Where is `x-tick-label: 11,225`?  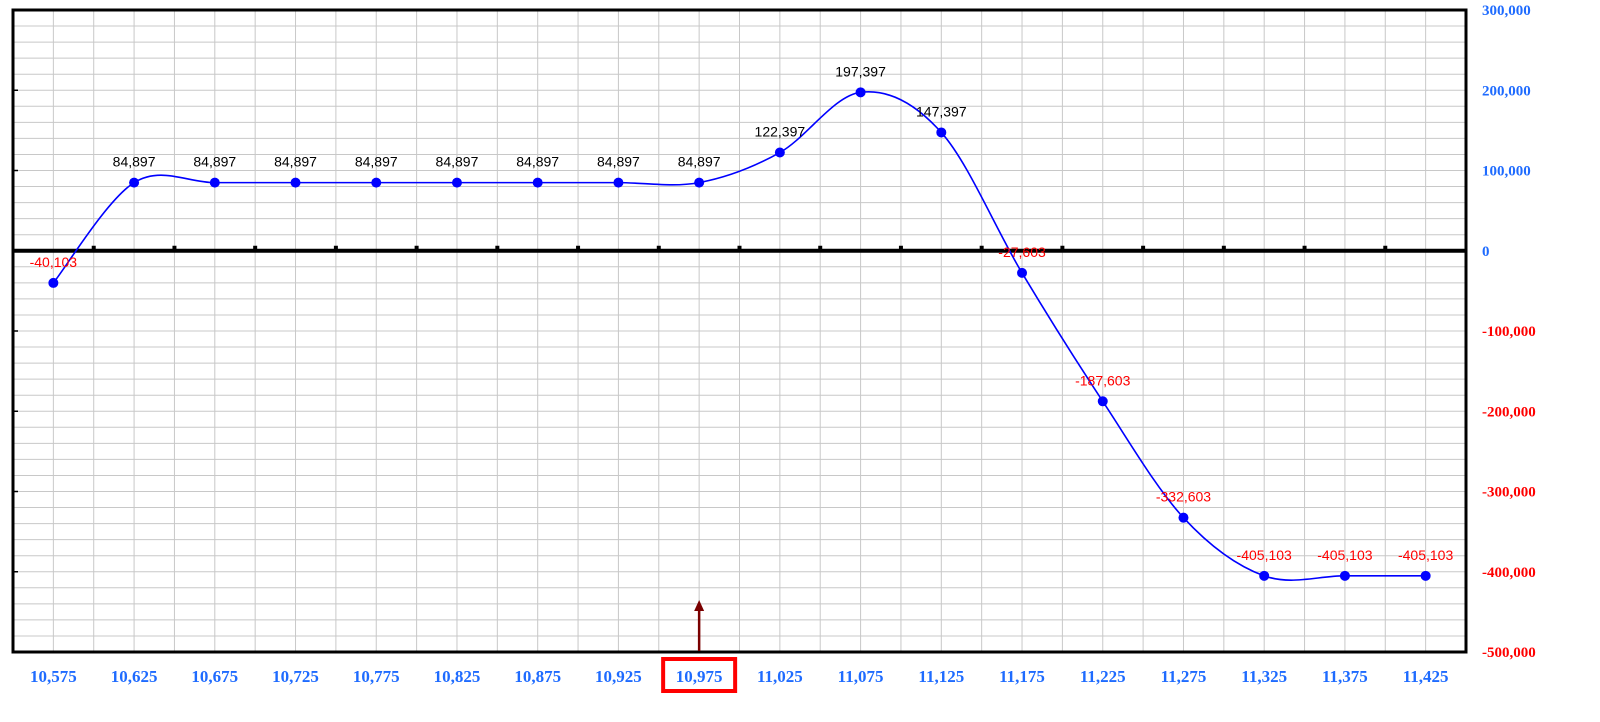 x-tick-label: 11,225 is located at coordinates (1103, 676).